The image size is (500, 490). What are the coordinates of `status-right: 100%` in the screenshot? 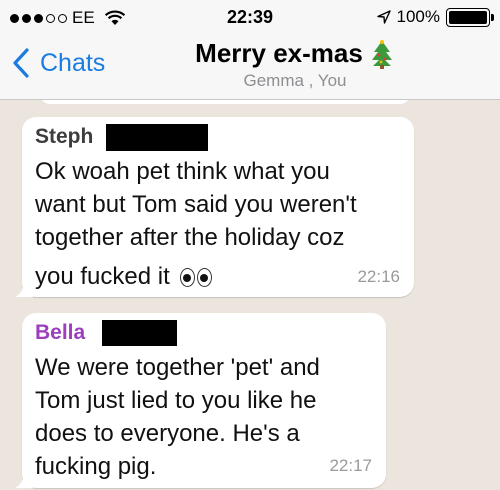 It's located at (435, 17).